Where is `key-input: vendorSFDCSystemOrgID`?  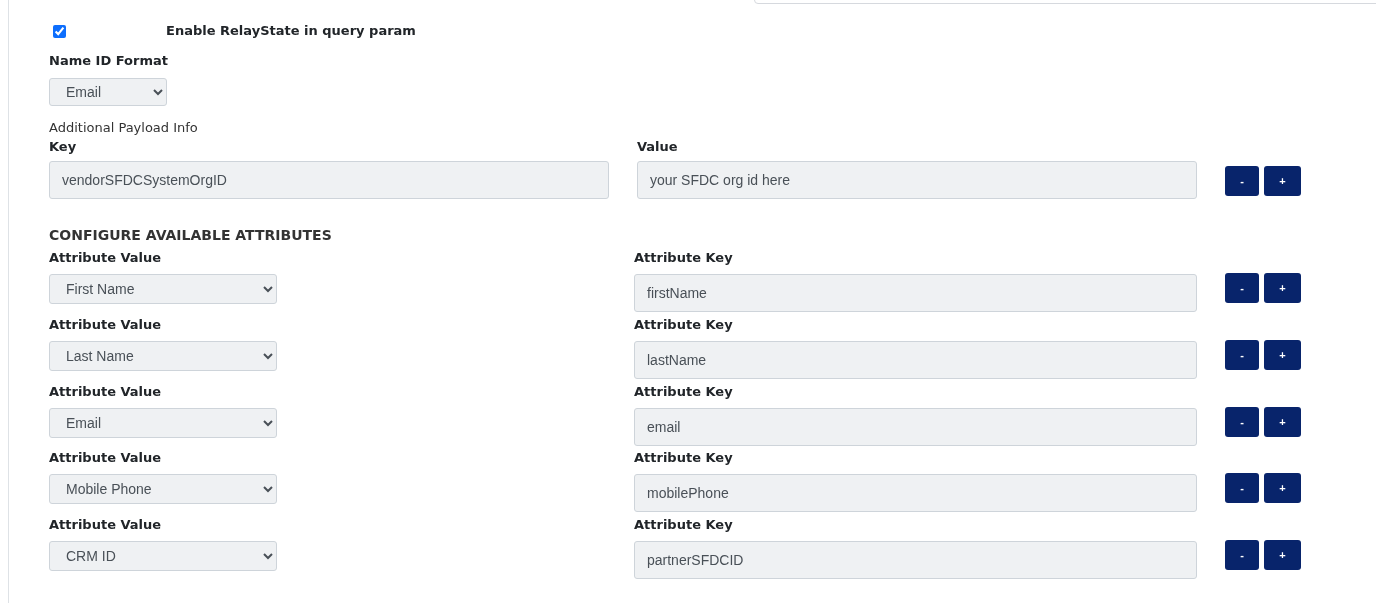
key-input: vendorSFDCSystemOrgID is located at coordinates (329, 180).